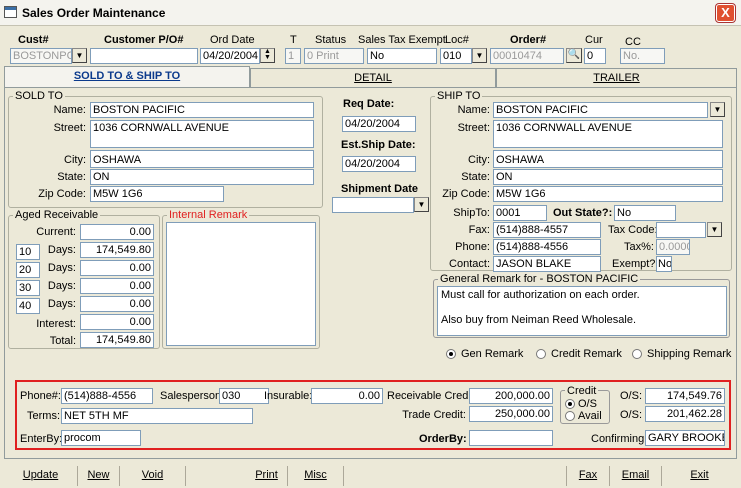 This screenshot has width=741, height=488. Describe the element at coordinates (373, 78) in the screenshot. I see `tab-detail: DETAIL` at that location.